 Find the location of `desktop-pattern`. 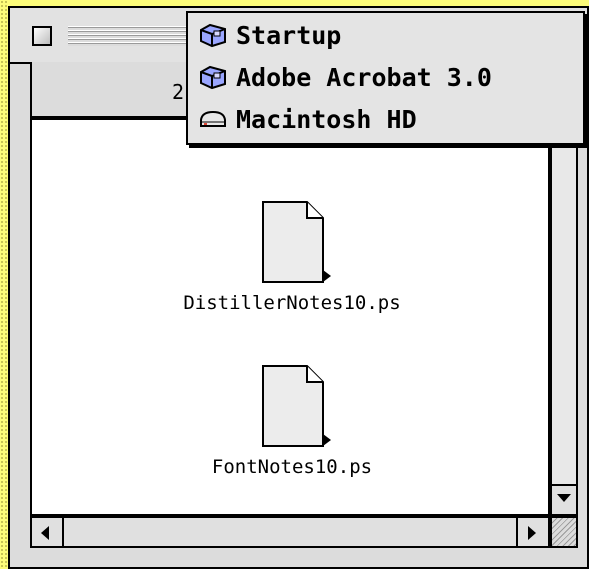

desktop-pattern is located at coordinates (4, 284).